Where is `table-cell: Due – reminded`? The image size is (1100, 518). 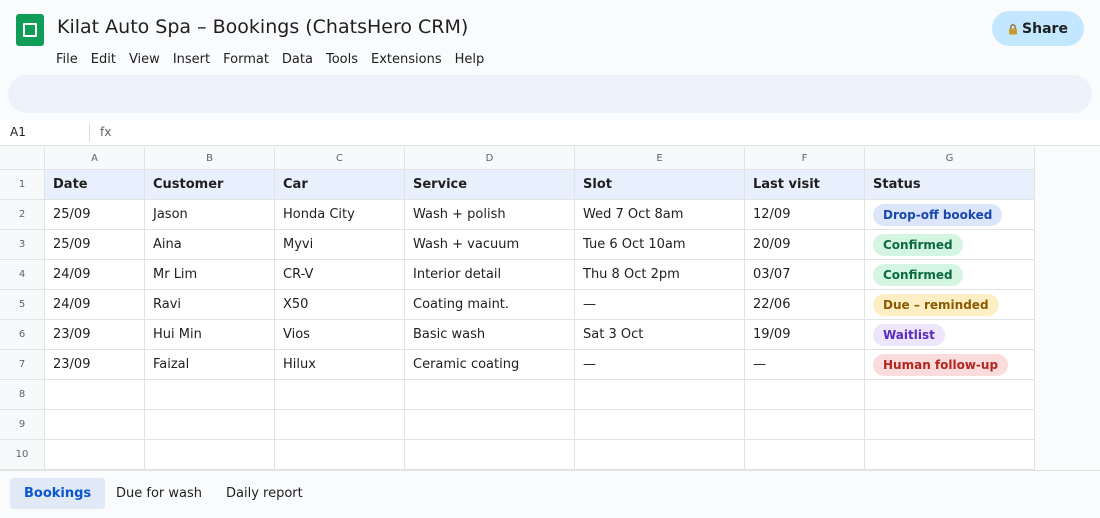
table-cell: Due – reminded is located at coordinates (950, 305).